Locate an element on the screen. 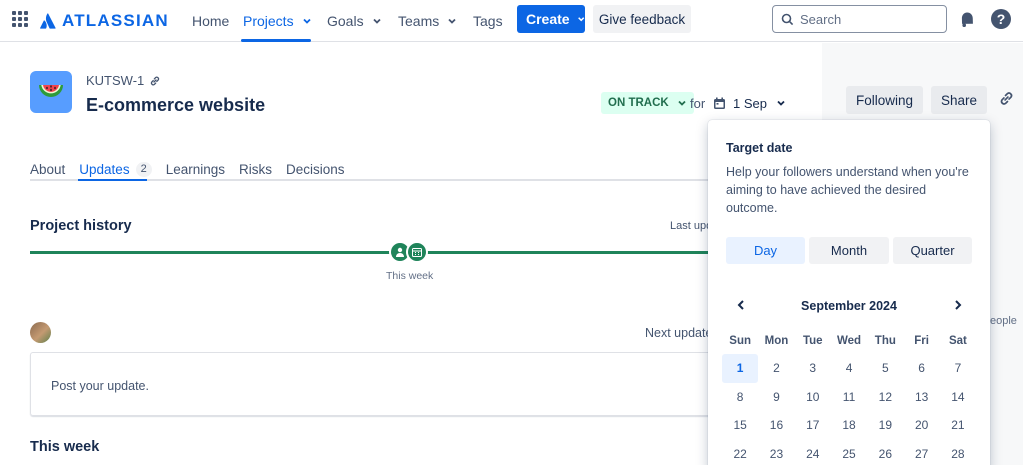  for-label: for is located at coordinates (698, 103).